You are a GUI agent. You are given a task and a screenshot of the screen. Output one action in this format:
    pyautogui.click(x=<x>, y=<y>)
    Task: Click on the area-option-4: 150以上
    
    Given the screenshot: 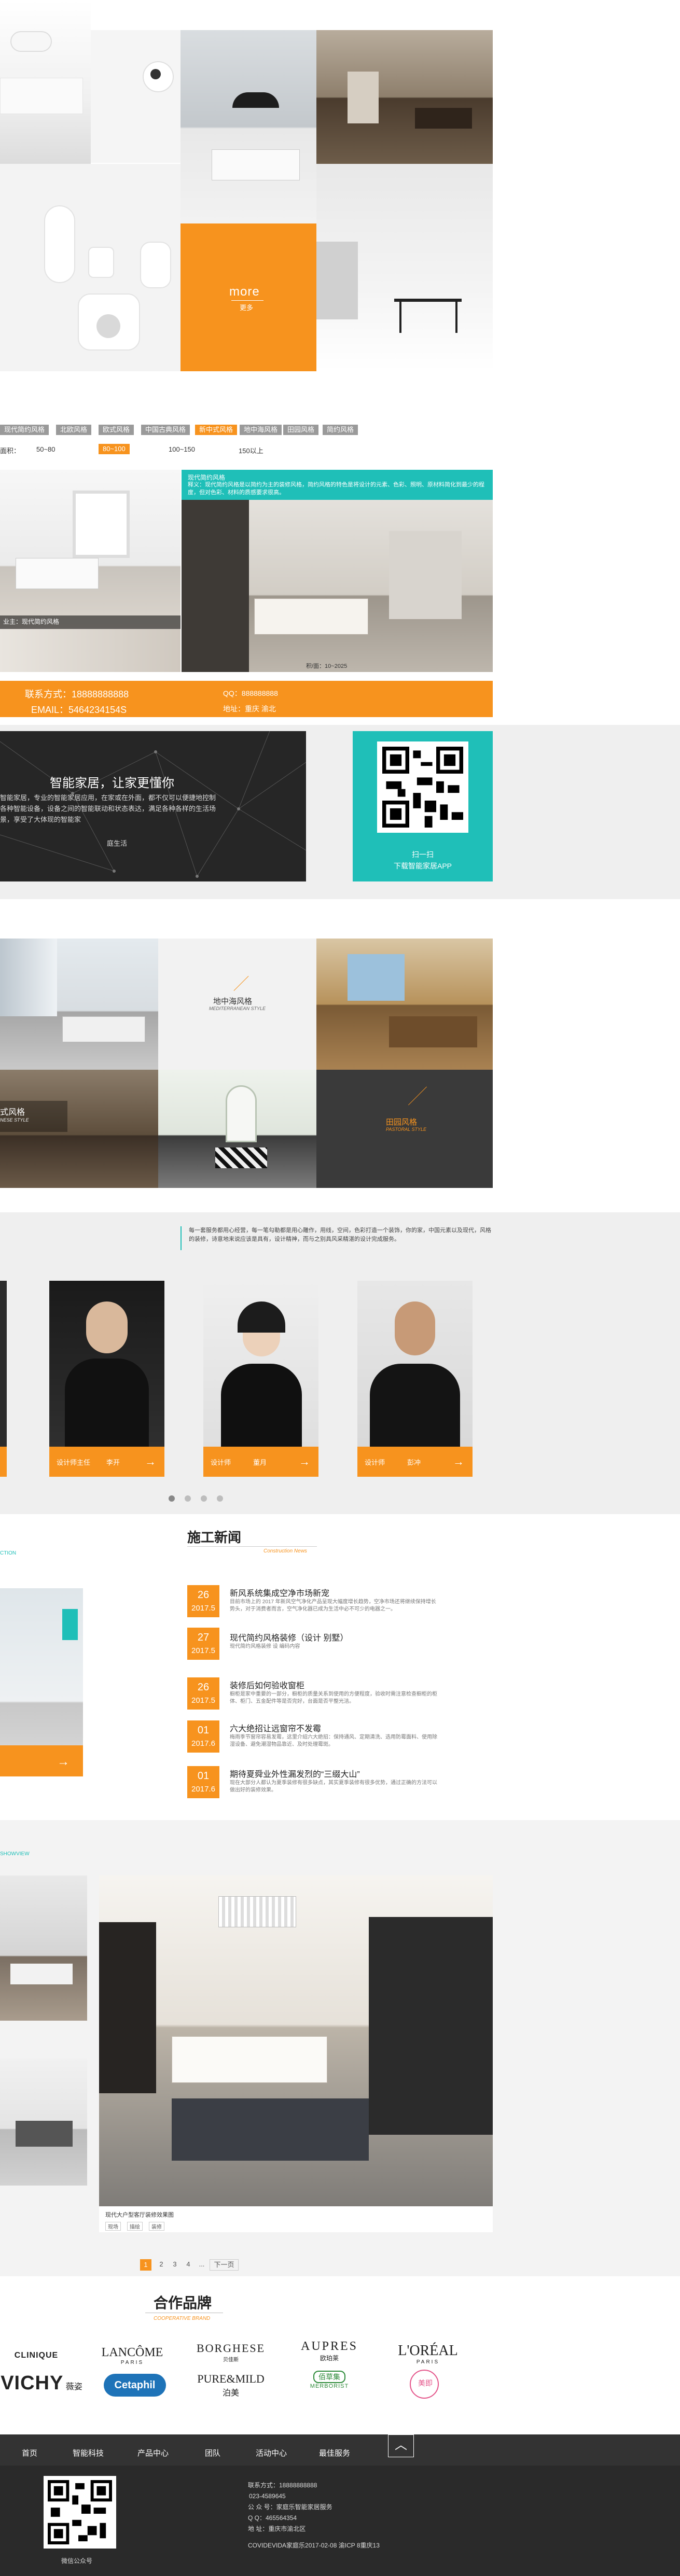 What is the action you would take?
    pyautogui.click(x=251, y=450)
    